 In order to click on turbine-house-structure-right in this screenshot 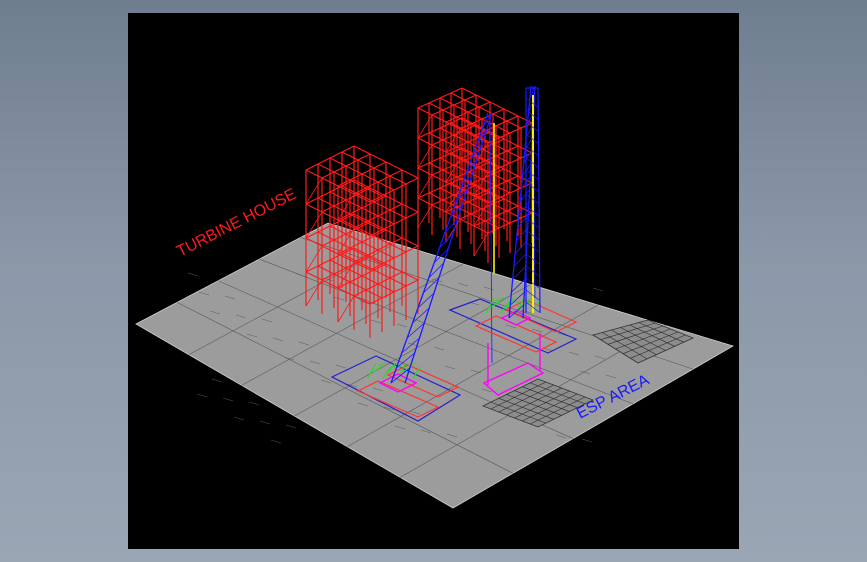, I will do `click(475, 175)`.